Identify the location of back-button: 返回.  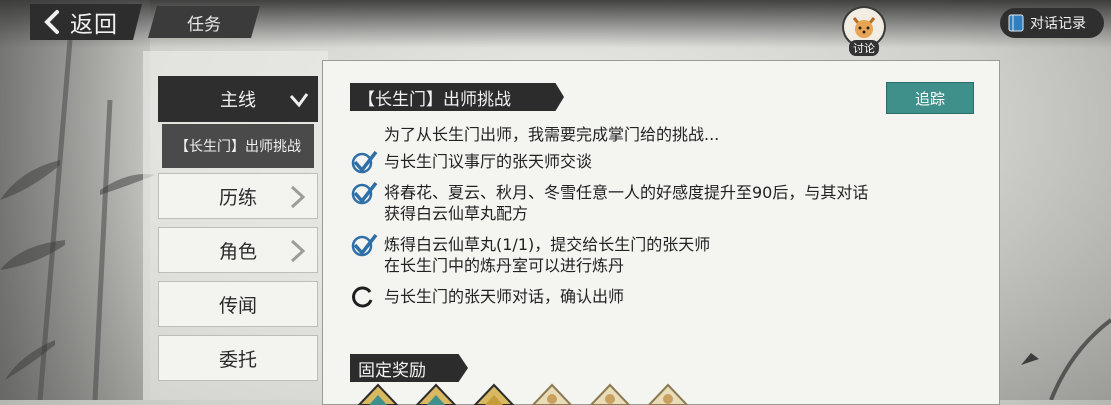
(86, 22).